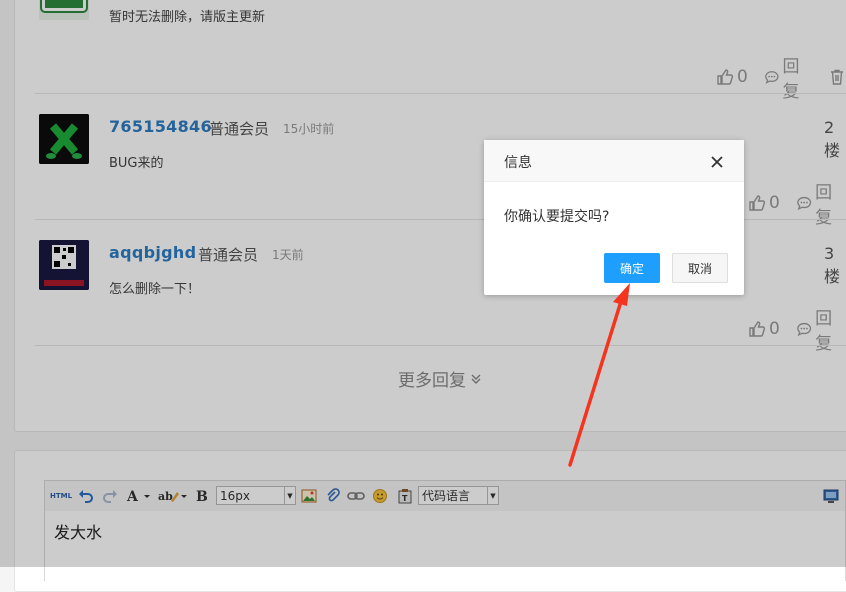  What do you see at coordinates (599, 375) in the screenshot?
I see `annotation-arrow` at bounding box center [599, 375].